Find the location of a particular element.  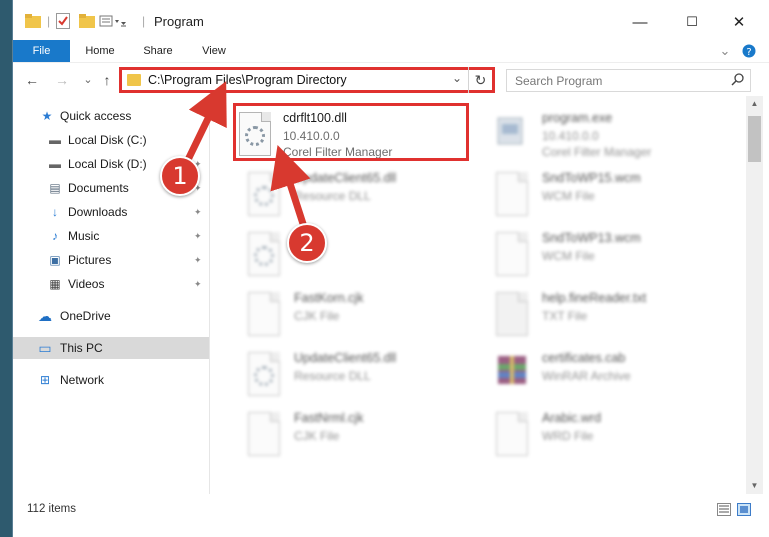

file-item: Arabic.wrd WRD File is located at coordinates (616, 436).